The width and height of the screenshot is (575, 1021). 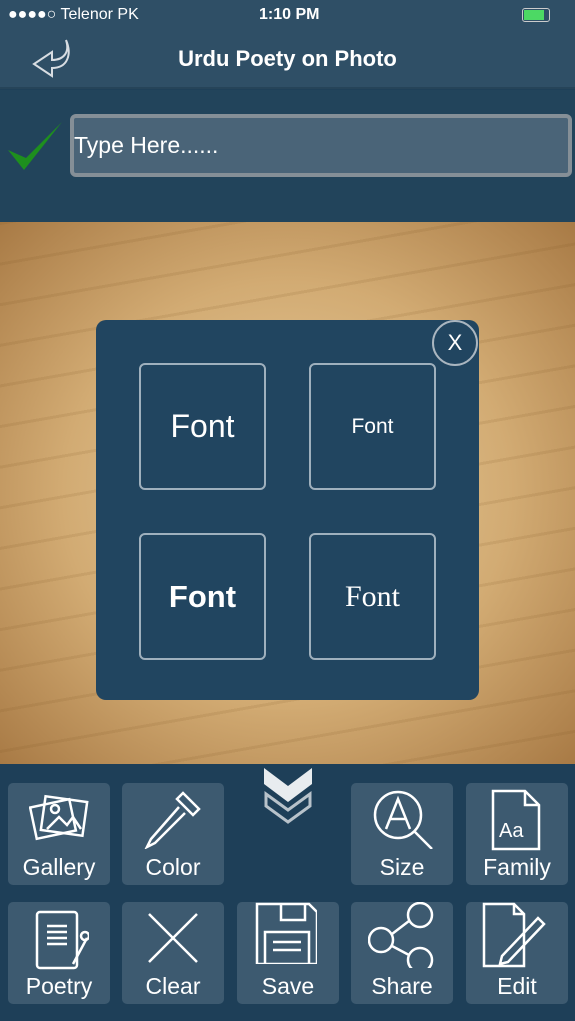 What do you see at coordinates (286, 933) in the screenshot?
I see `save-icon` at bounding box center [286, 933].